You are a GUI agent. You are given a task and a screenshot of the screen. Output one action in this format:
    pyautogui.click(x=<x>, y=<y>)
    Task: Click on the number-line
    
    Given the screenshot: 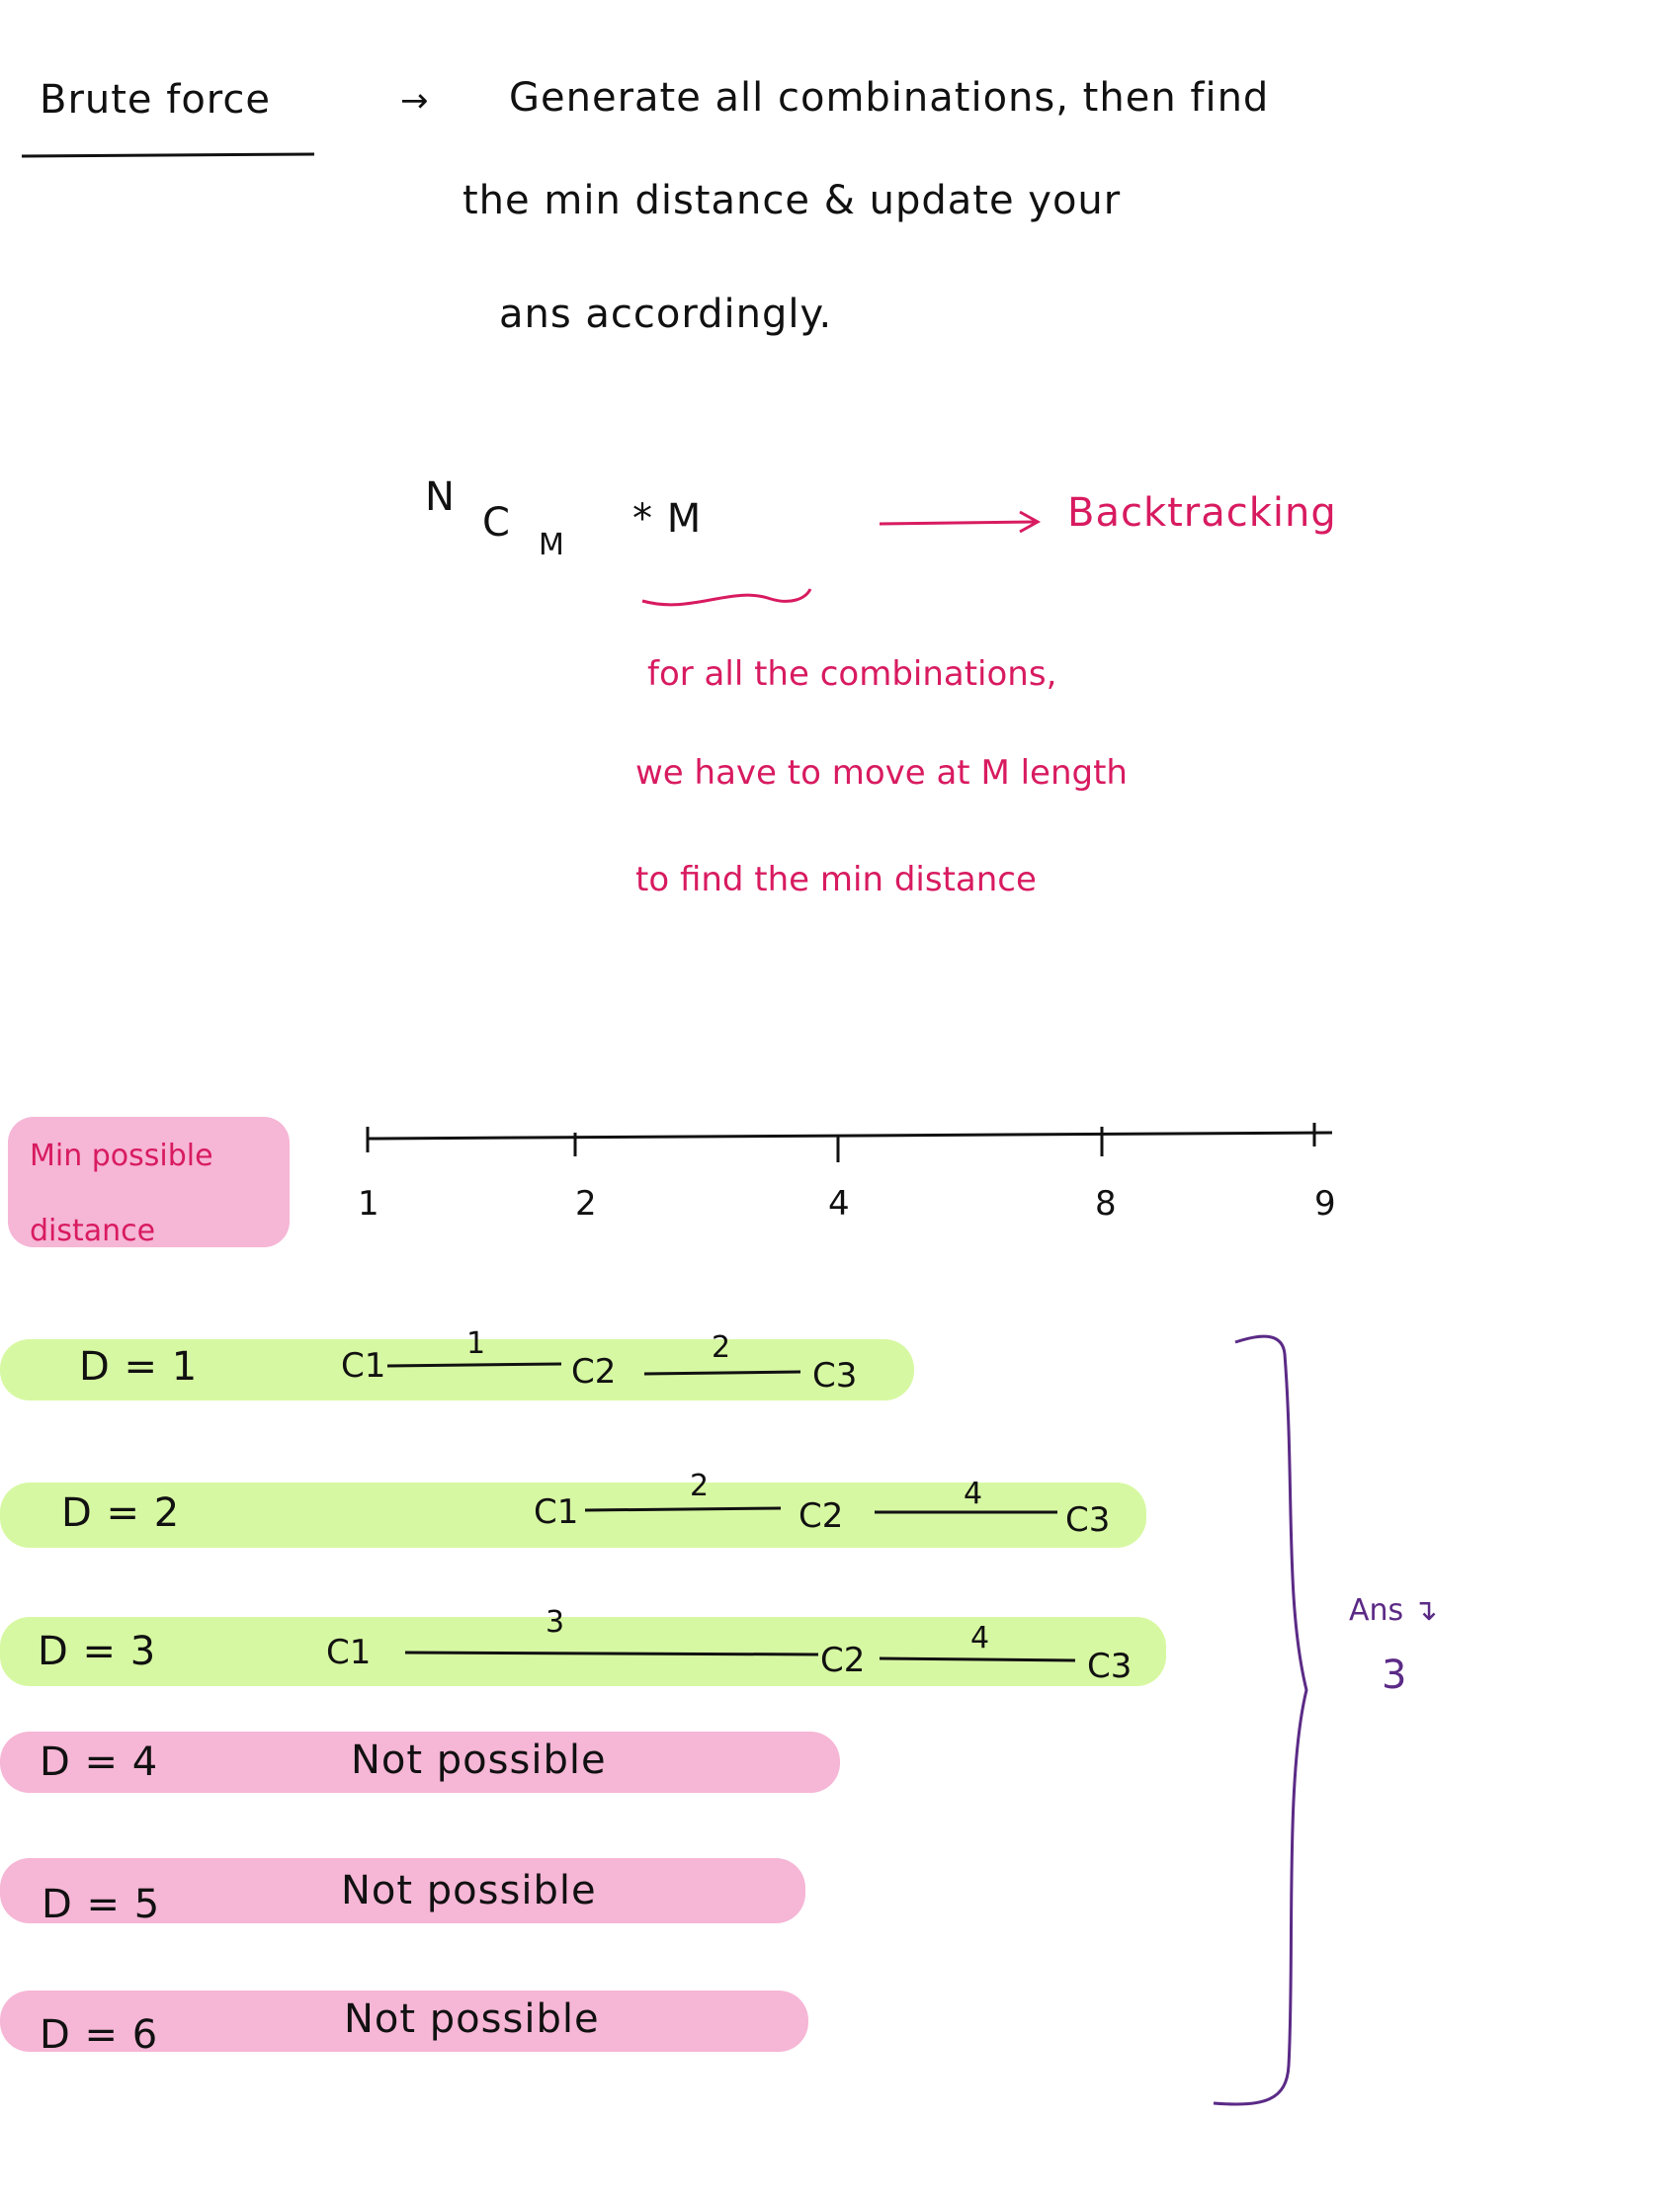 What is the action you would take?
    pyautogui.click(x=850, y=1136)
    